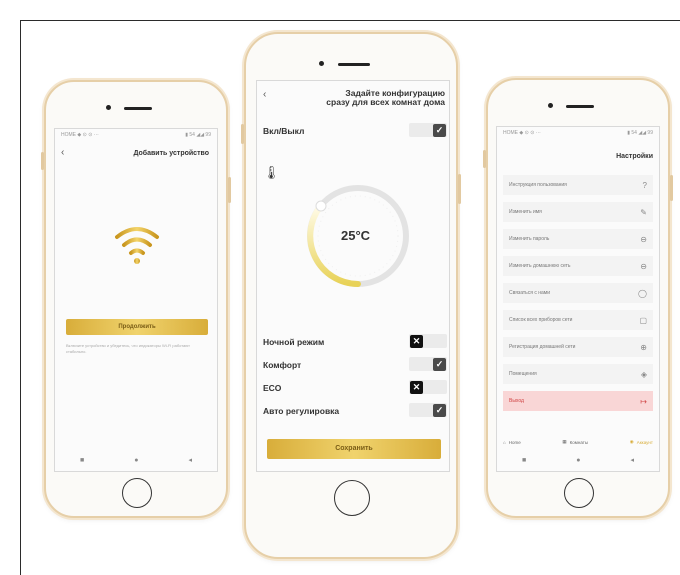  What do you see at coordinates (642, 293) in the screenshot?
I see `chat-icon: ◯` at bounding box center [642, 293].